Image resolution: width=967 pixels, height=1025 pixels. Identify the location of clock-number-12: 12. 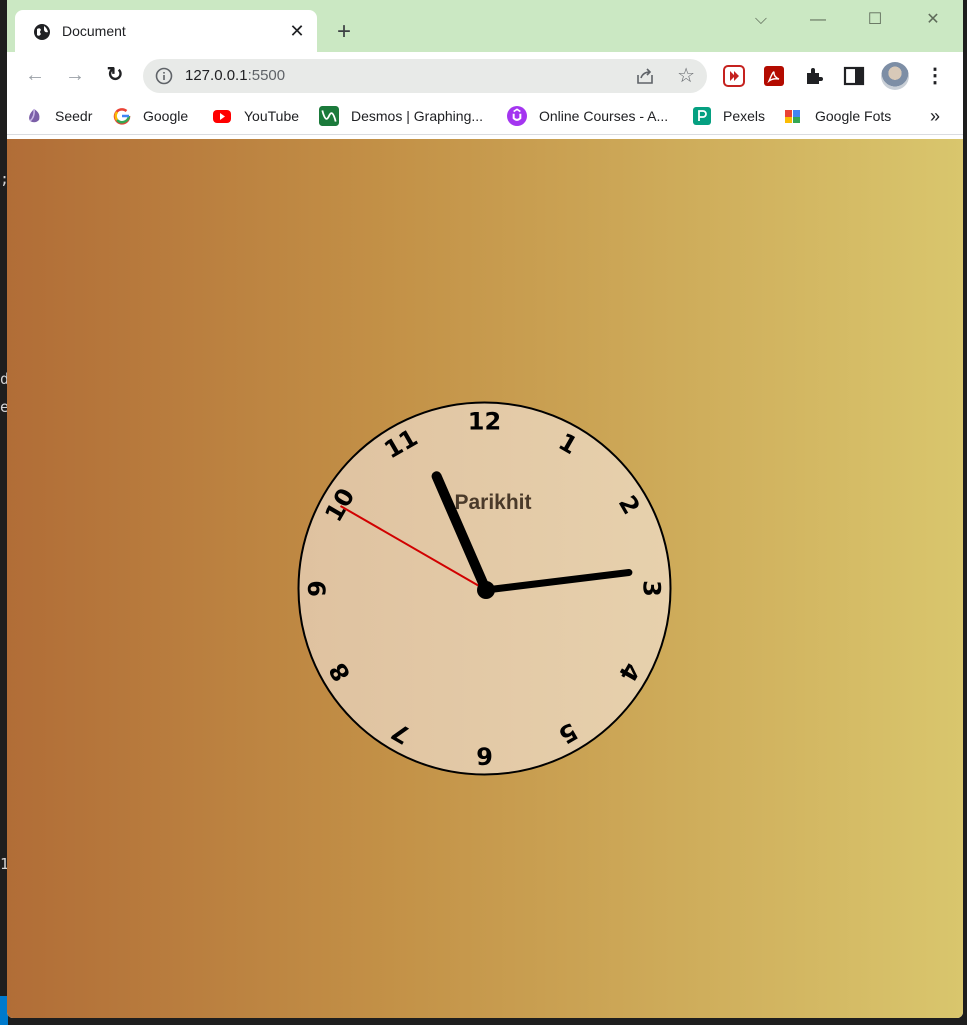
(484, 422).